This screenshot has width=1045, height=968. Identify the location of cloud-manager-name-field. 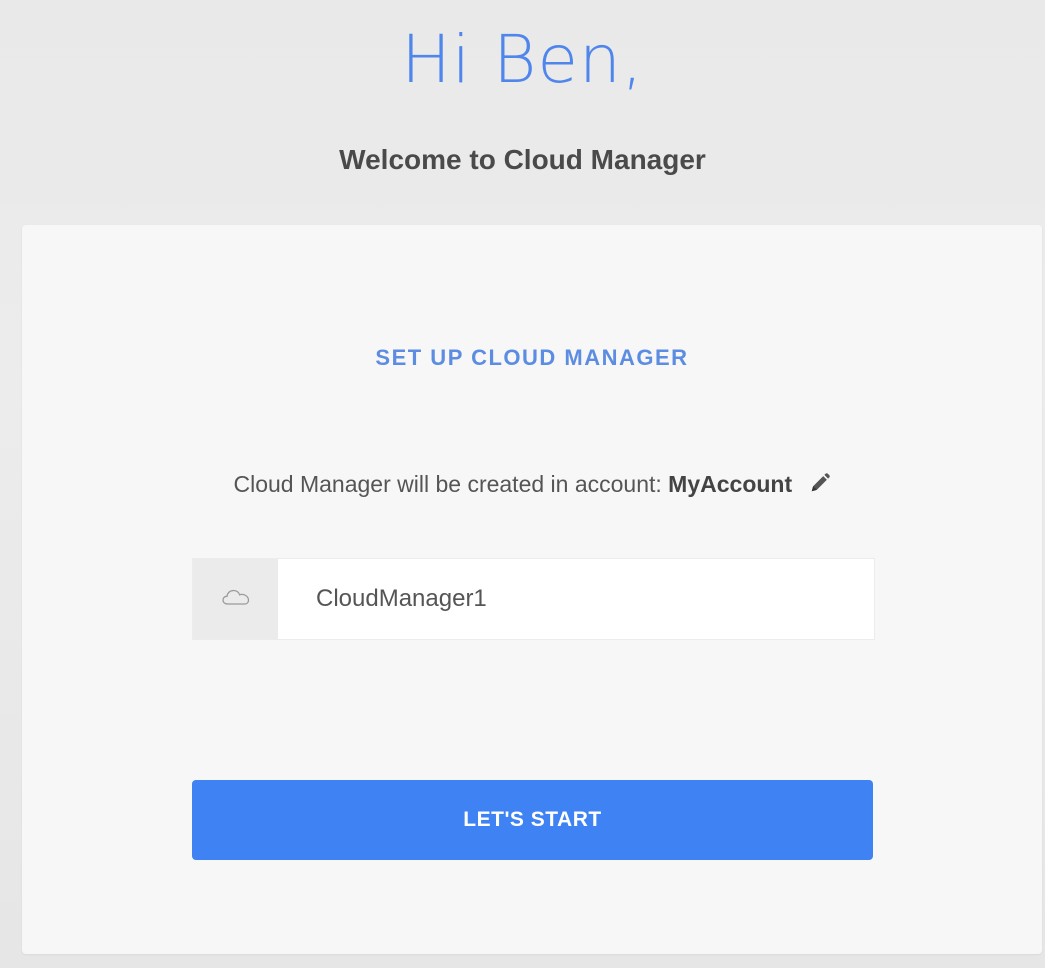
(533, 599).